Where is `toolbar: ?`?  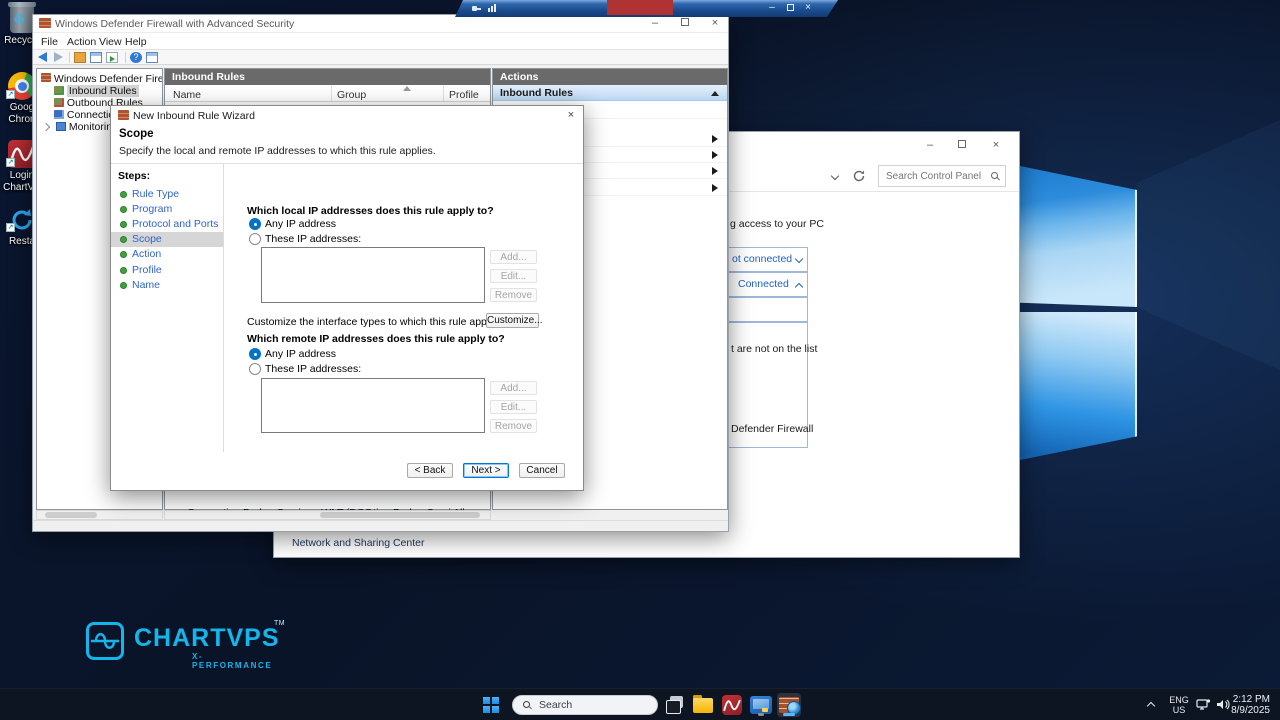 toolbar: ? is located at coordinates (380, 57).